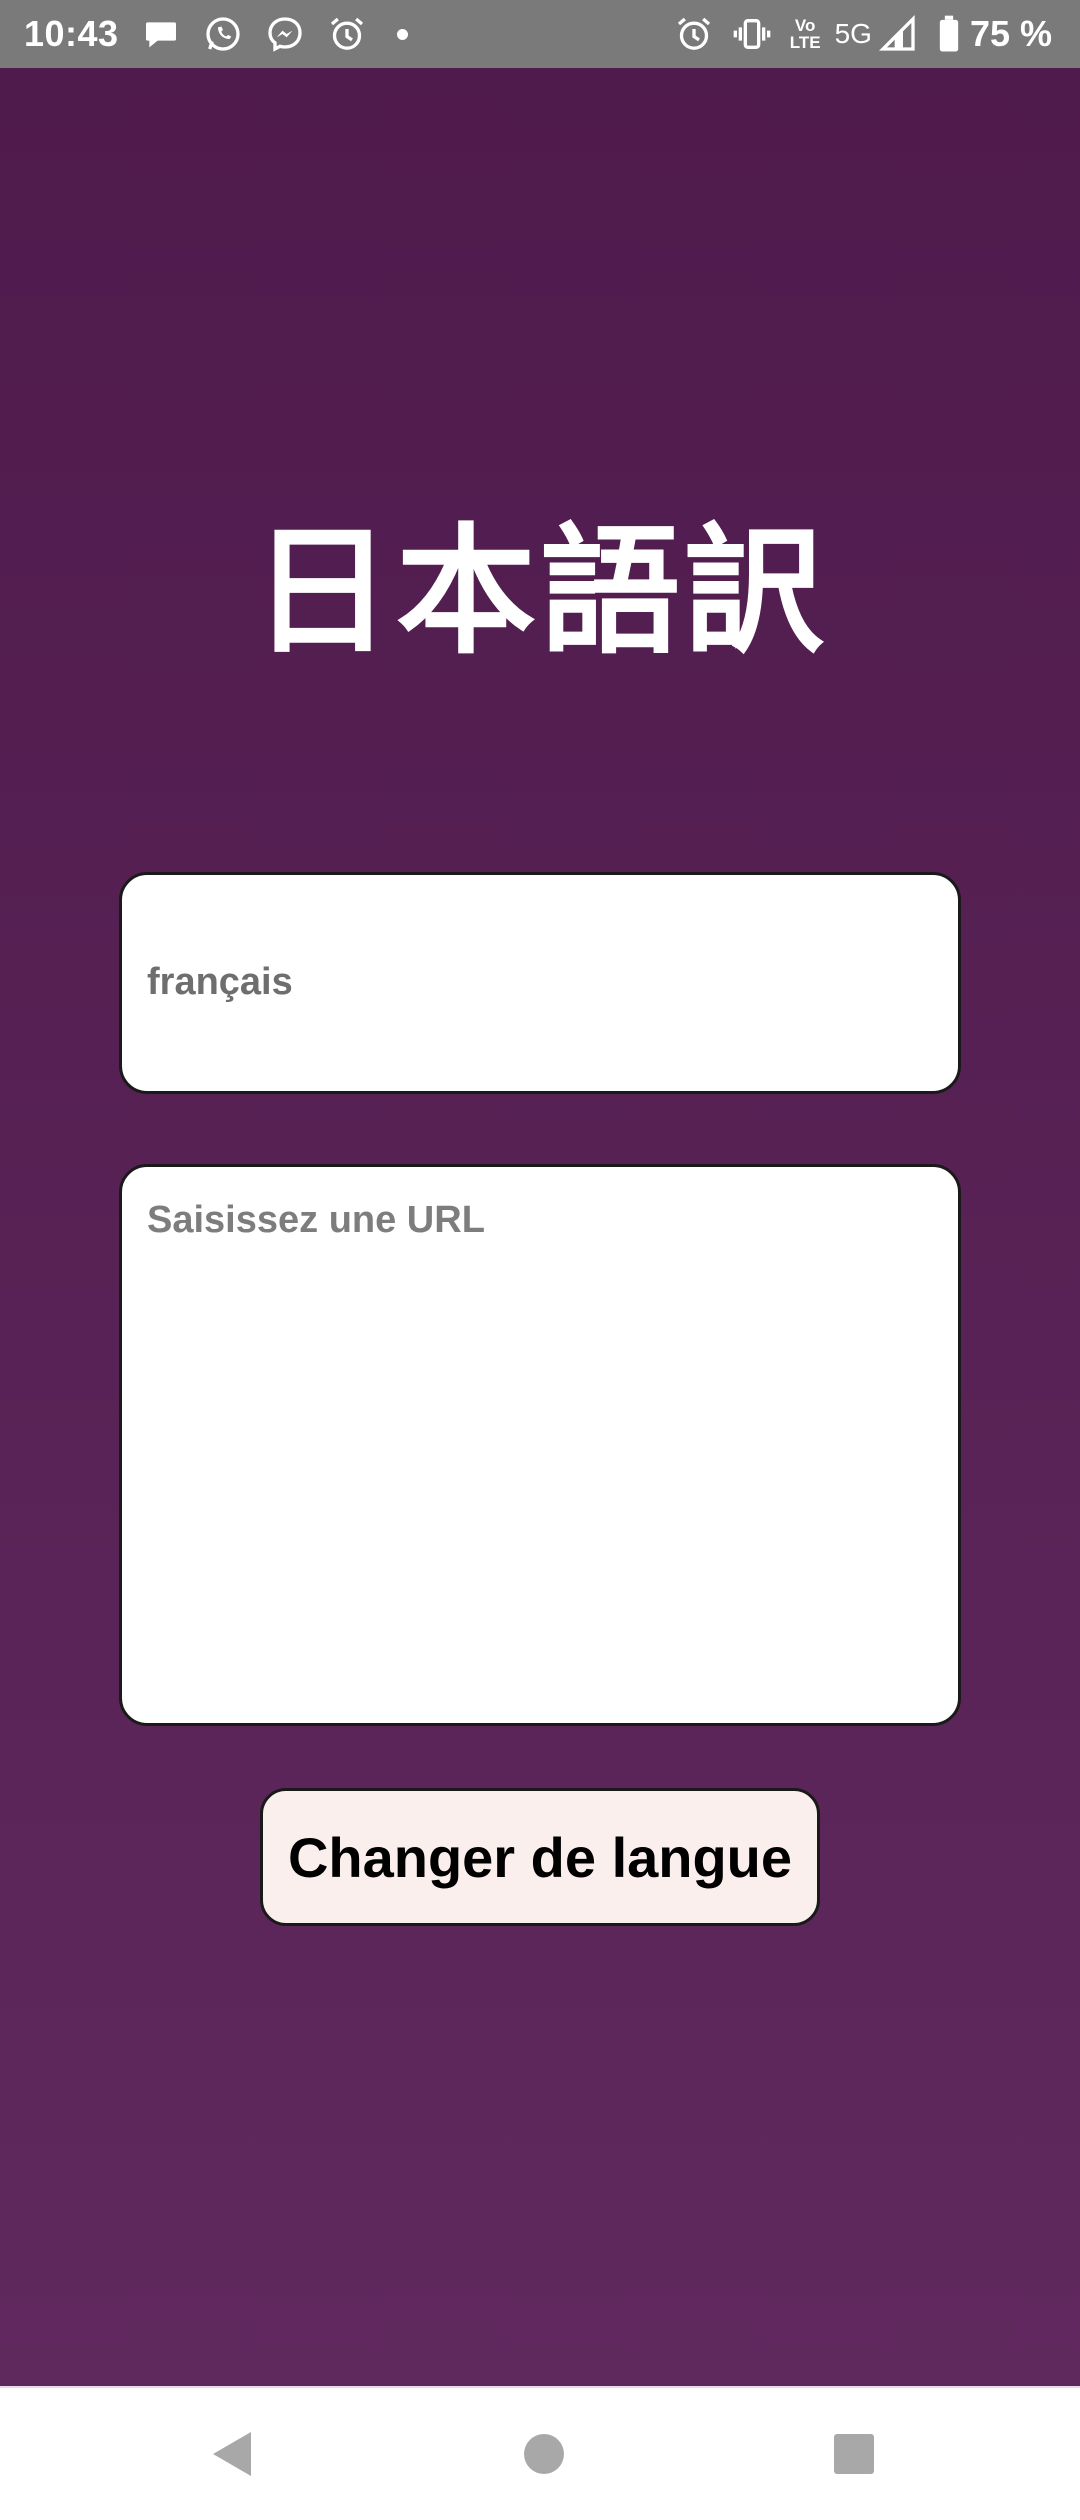 The height and width of the screenshot is (2520, 1080). Describe the element at coordinates (853, 33) in the screenshot. I see `network-type-label: 5G` at that location.